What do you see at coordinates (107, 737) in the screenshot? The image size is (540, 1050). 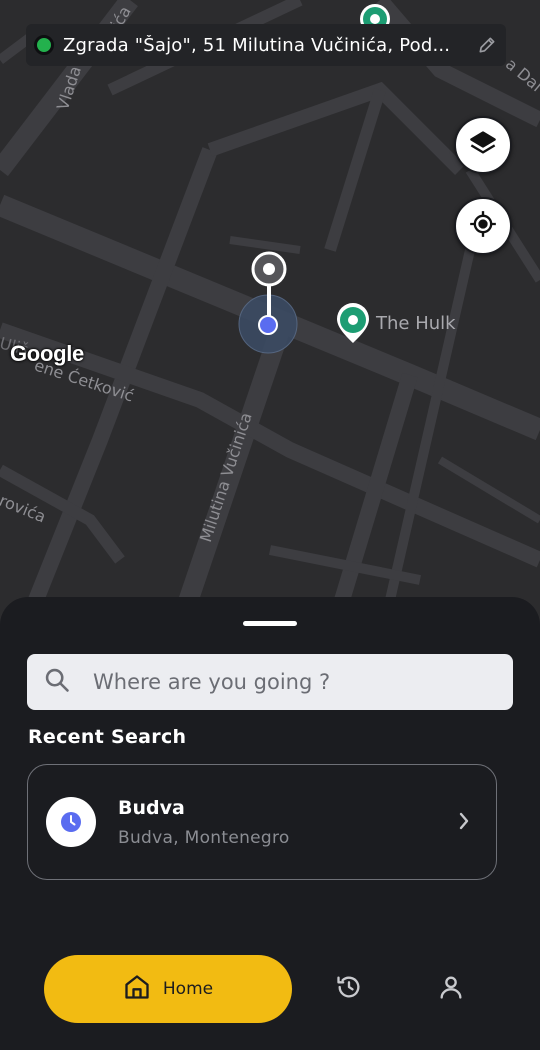 I see `recent-search-heading: Recent Search` at bounding box center [107, 737].